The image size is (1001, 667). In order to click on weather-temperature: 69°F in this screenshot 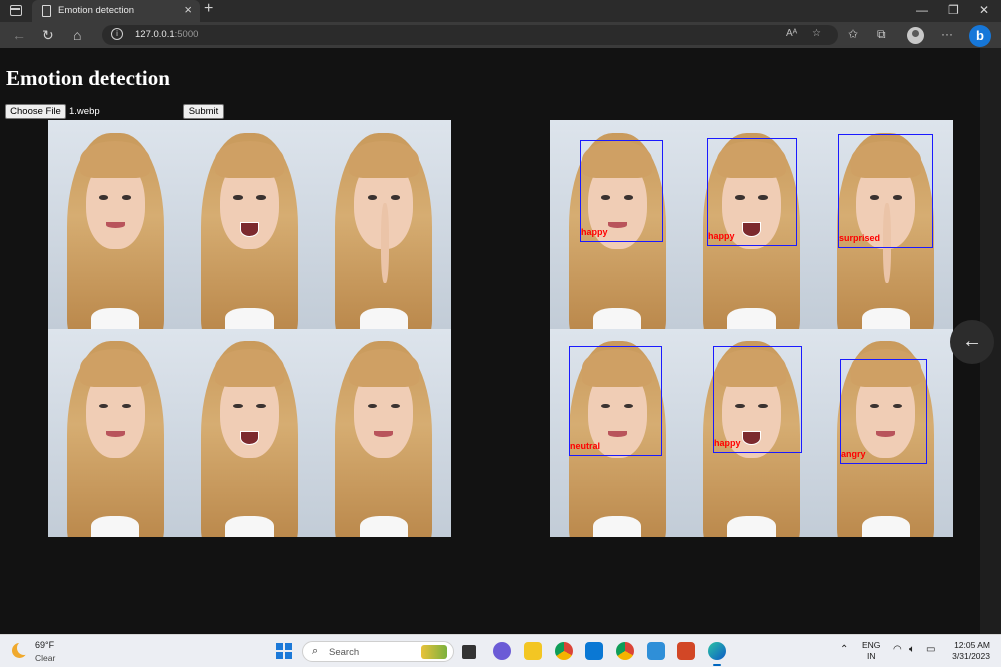, I will do `click(44, 645)`.